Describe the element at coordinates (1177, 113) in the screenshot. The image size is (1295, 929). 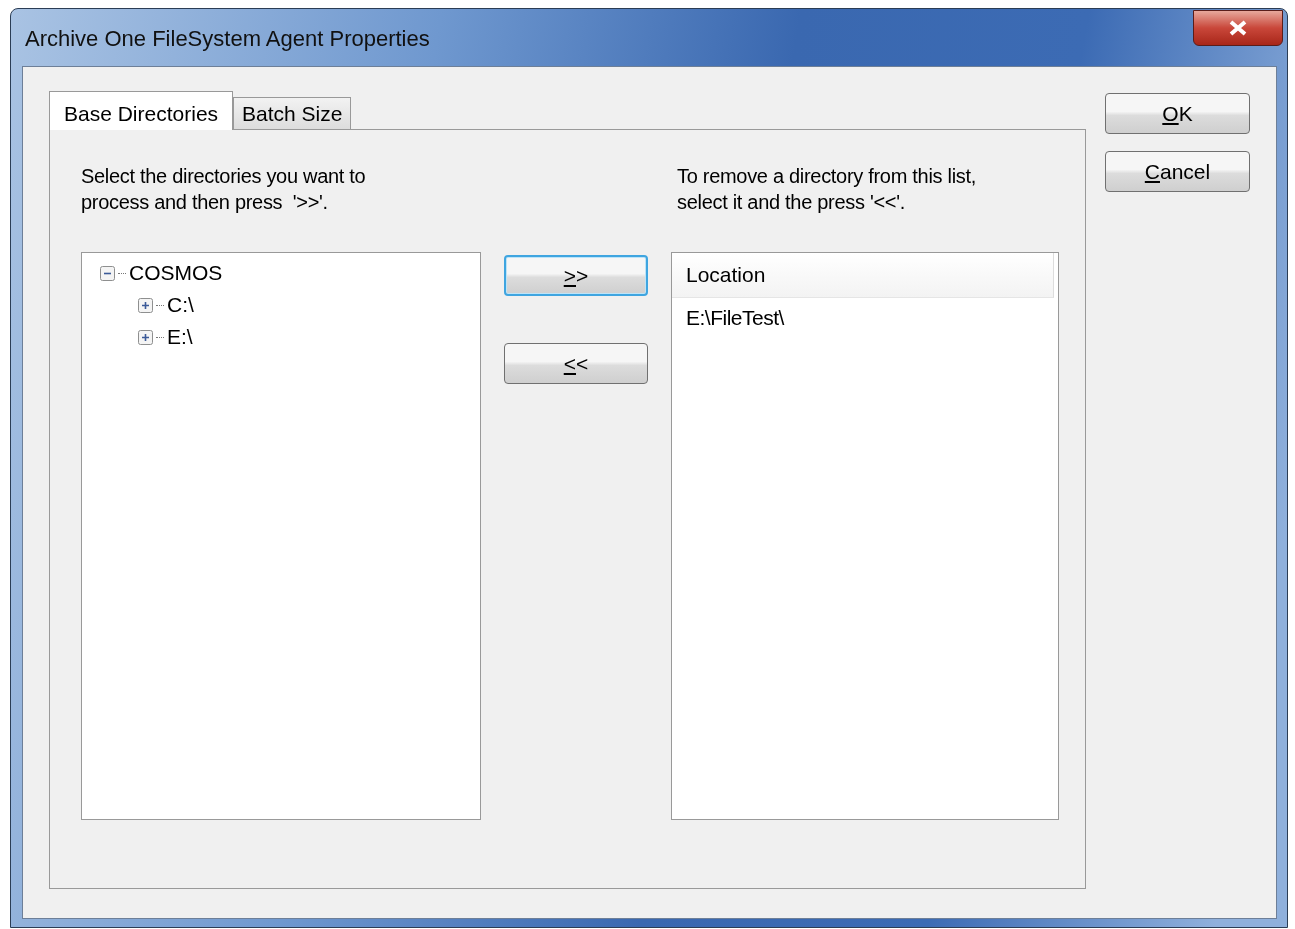
I see `ok-button: OK` at that location.